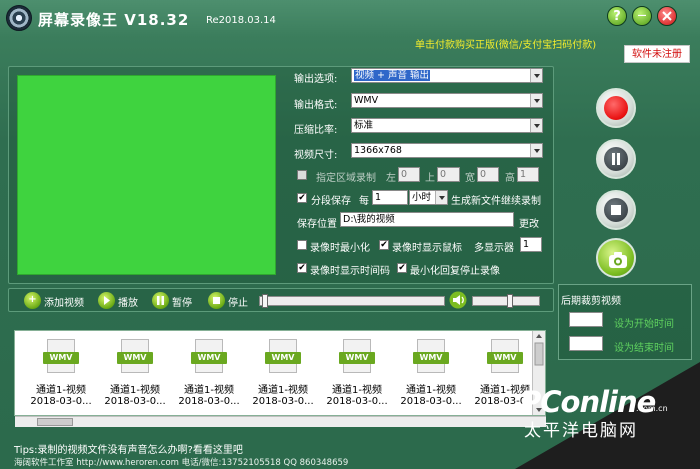  Describe the element at coordinates (510, 301) in the screenshot. I see `volume-thumb` at that location.